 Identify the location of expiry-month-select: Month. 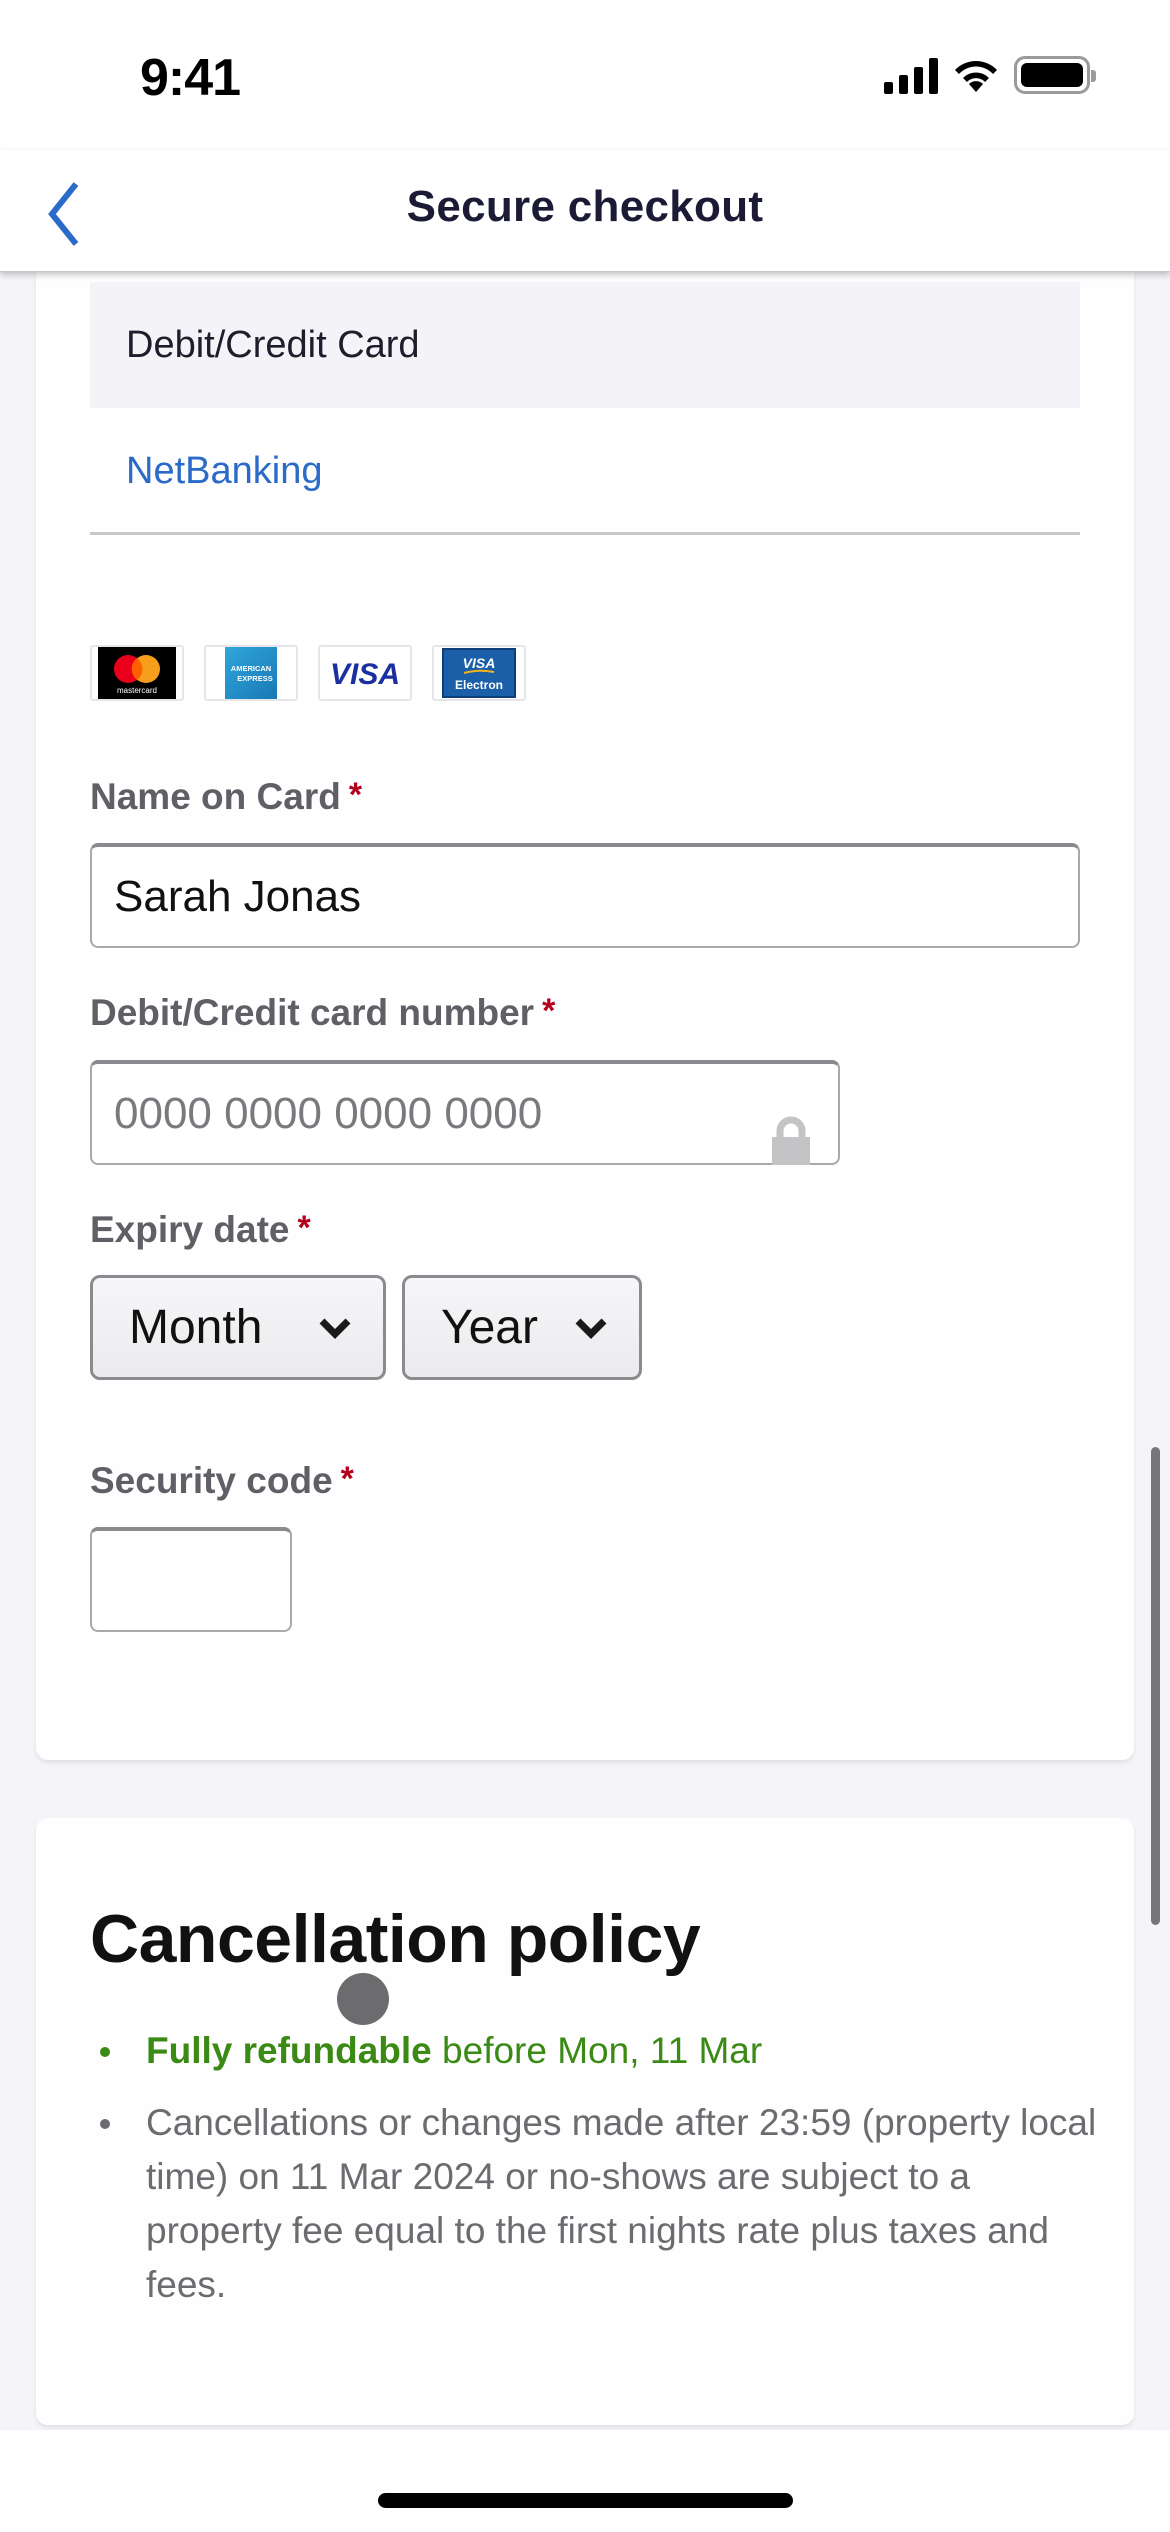
(238, 1327).